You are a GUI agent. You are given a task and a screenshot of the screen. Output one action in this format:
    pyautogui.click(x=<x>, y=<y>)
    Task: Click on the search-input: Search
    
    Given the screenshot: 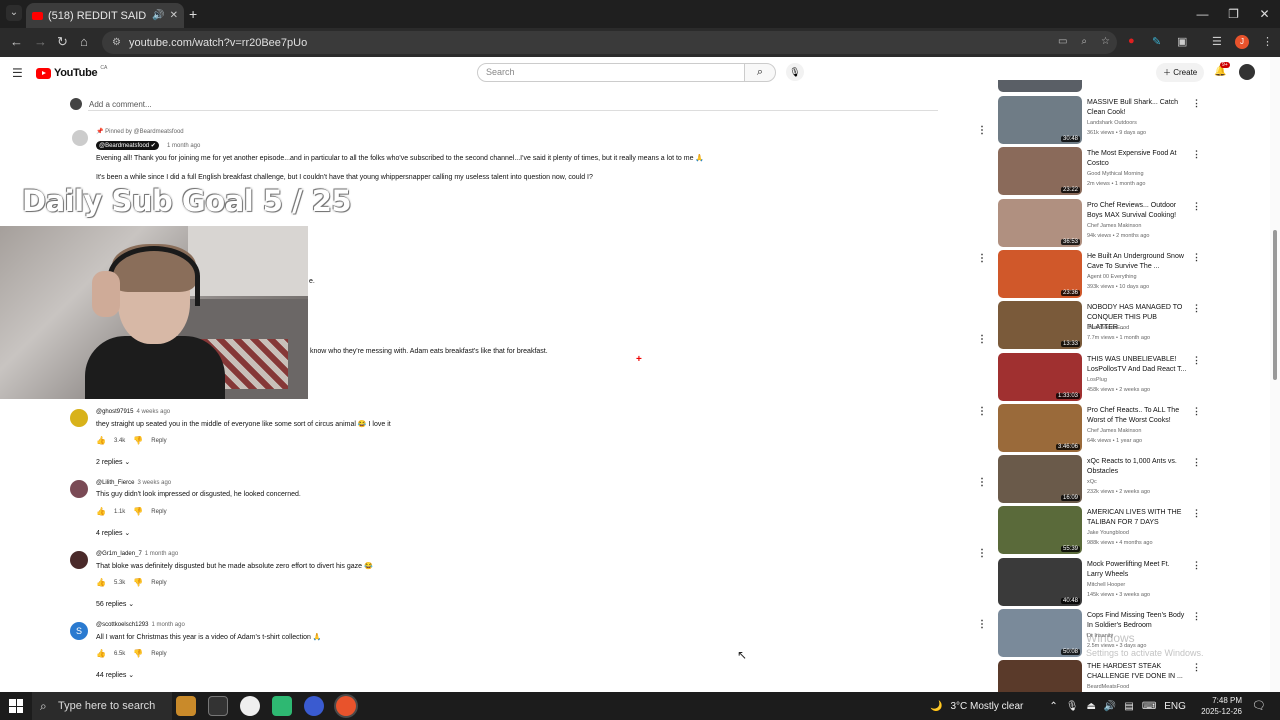 What is the action you would take?
    pyautogui.click(x=611, y=72)
    